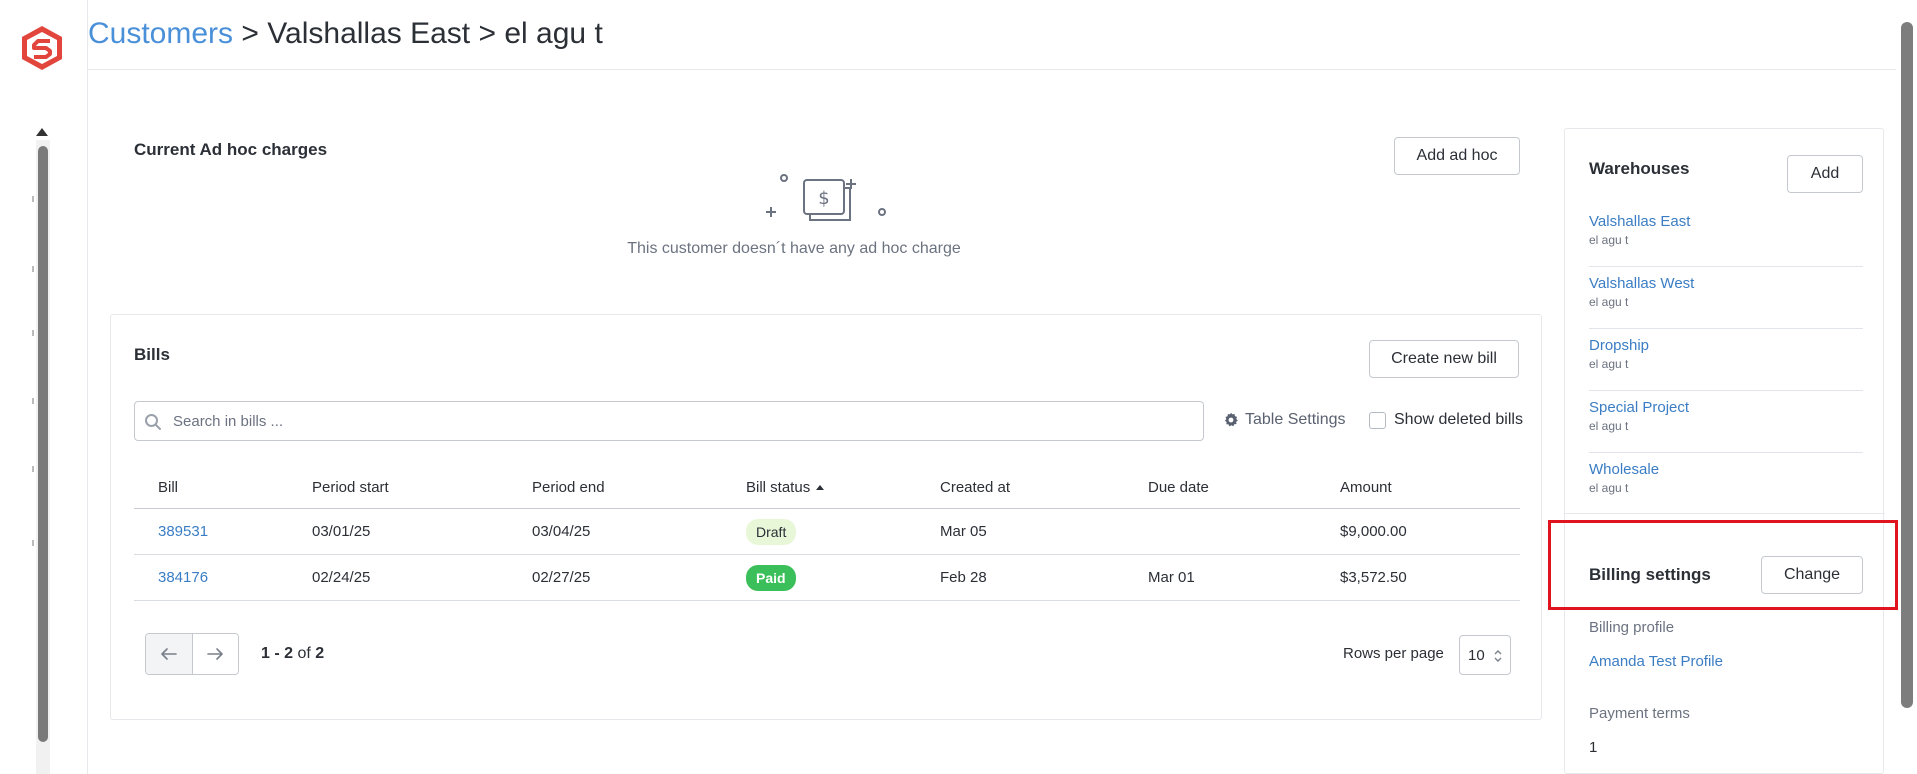 The image size is (1917, 774). Describe the element at coordinates (1726, 283) in the screenshot. I see `warehouse-link: Valshallas West` at that location.